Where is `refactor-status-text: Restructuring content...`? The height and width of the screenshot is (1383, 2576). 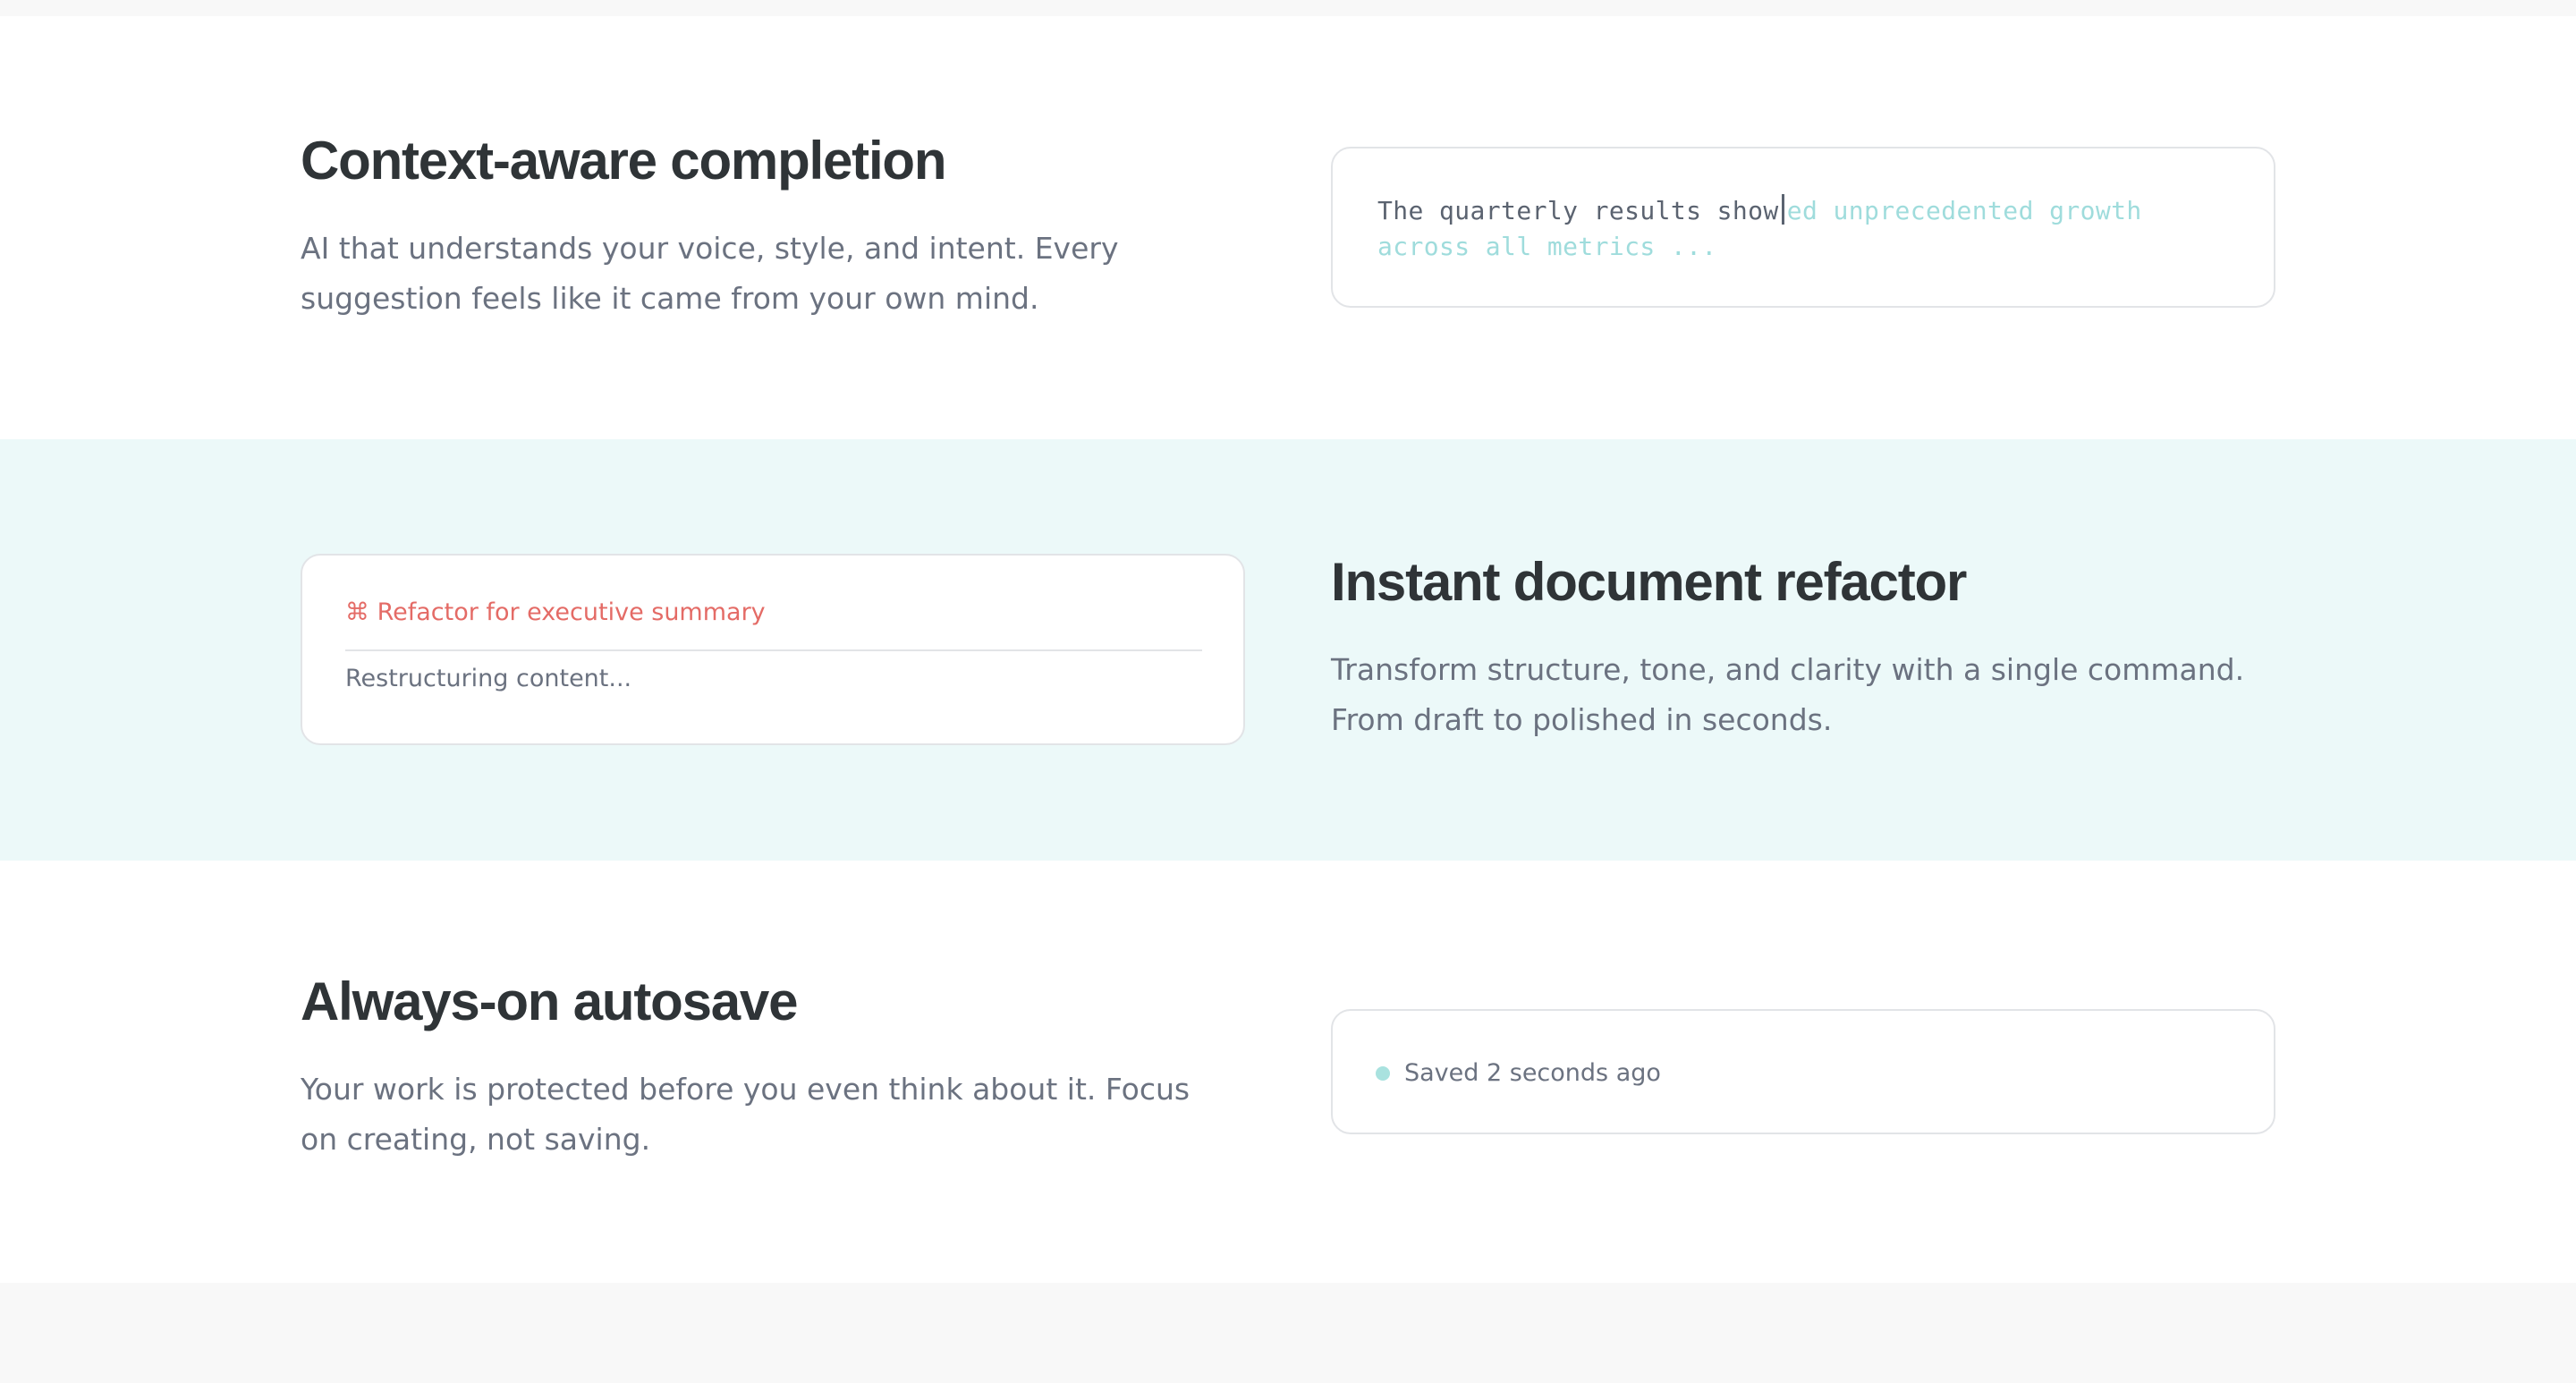 refactor-status-text: Restructuring content... is located at coordinates (488, 679).